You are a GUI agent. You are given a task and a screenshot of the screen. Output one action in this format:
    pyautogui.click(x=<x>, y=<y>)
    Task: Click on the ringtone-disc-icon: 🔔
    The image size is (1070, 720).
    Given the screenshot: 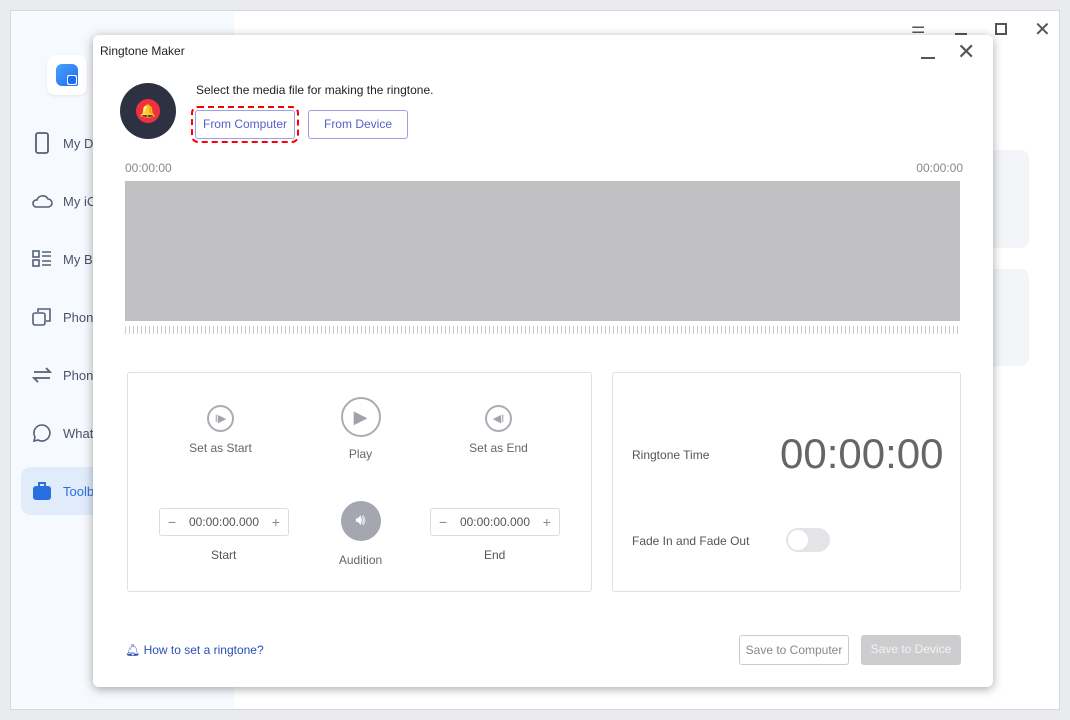 What is the action you would take?
    pyautogui.click(x=148, y=111)
    